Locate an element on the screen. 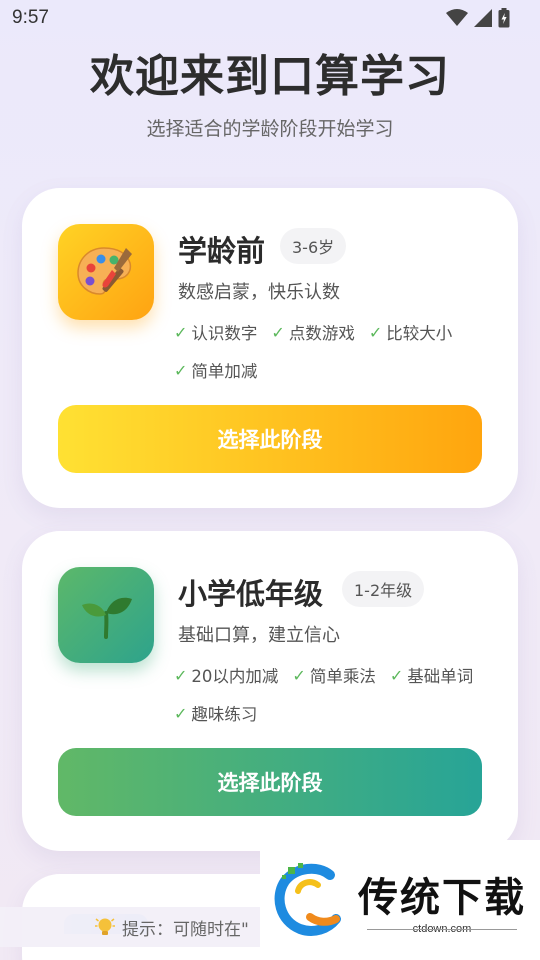  card-title: 学龄前 is located at coordinates (222, 251).